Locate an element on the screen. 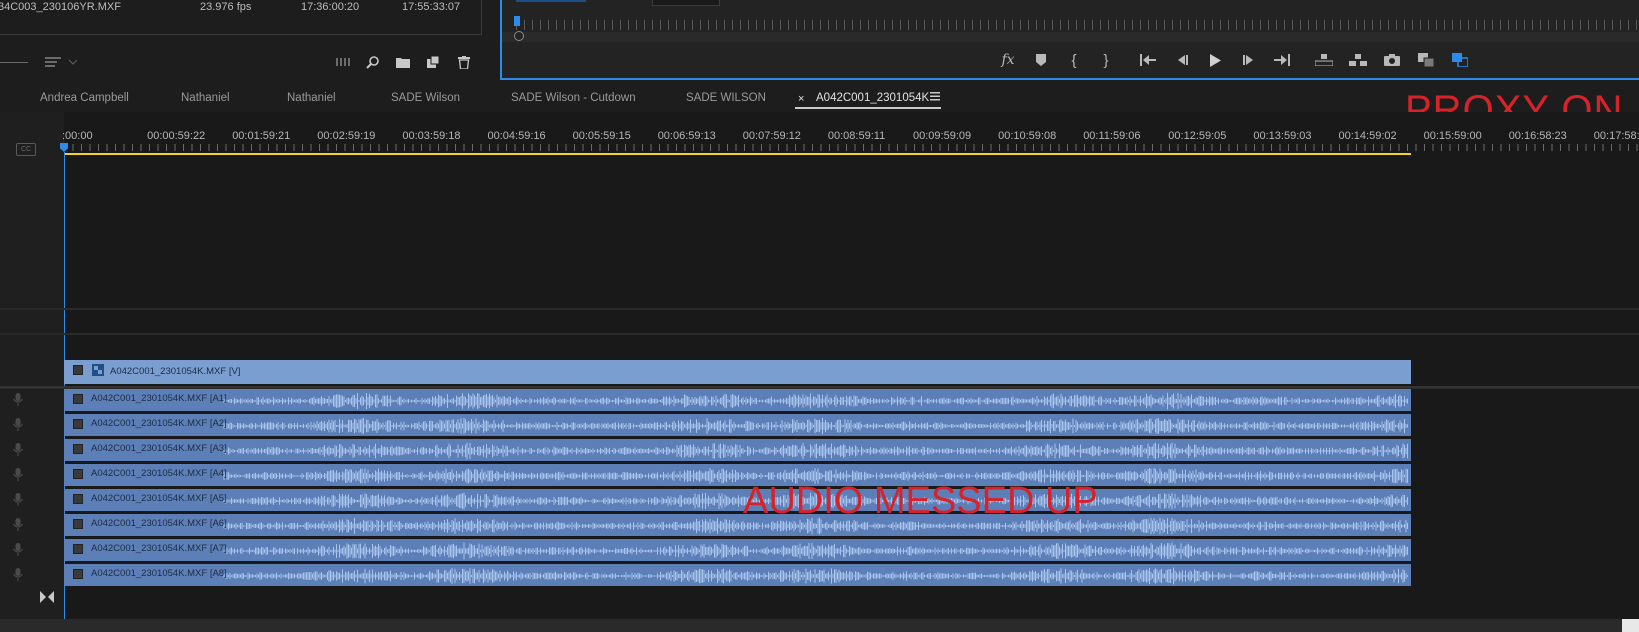 The height and width of the screenshot is (632, 1639). video-clip-v1: A042C001_2301054K.MXF [V] is located at coordinates (737, 372).